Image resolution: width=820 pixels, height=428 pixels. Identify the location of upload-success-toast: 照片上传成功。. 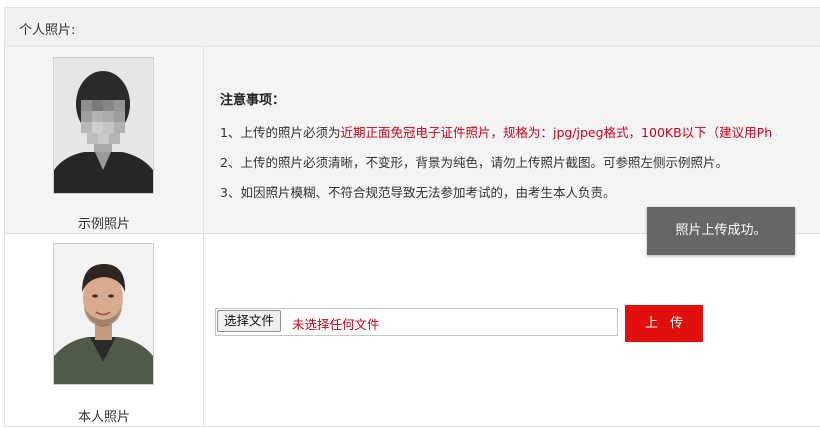
(721, 231).